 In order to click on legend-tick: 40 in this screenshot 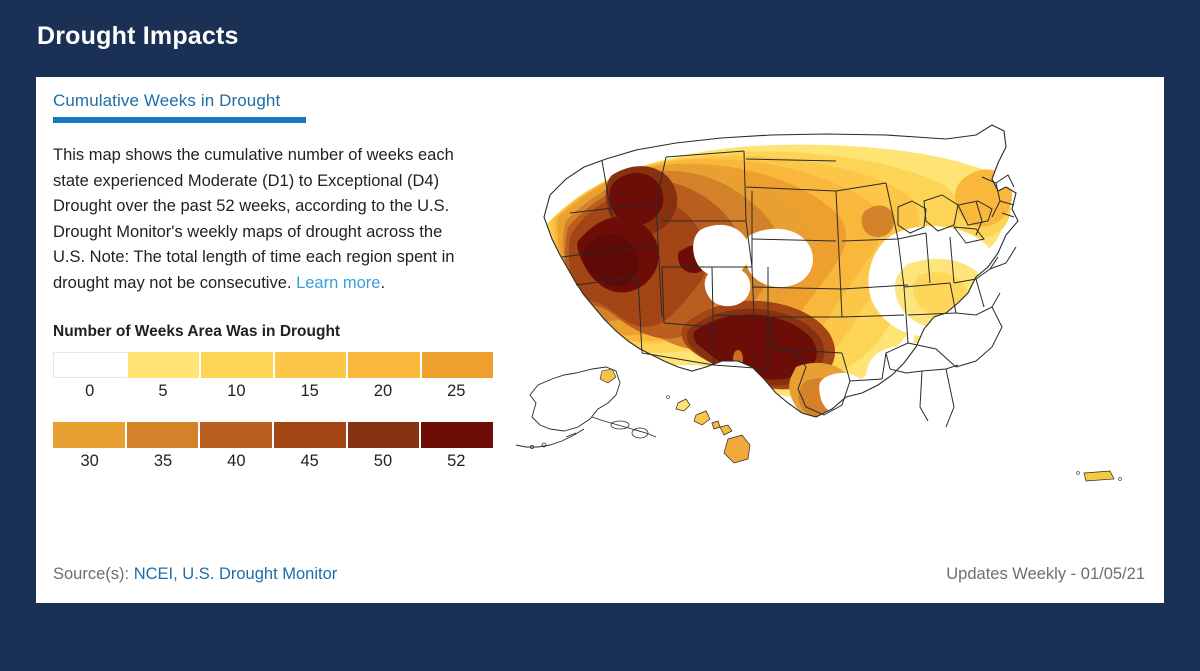, I will do `click(236, 461)`.